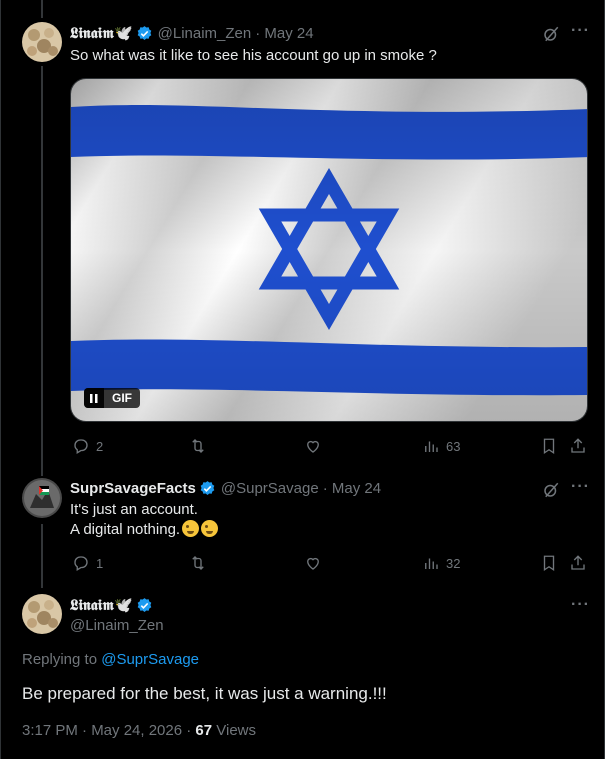 Image resolution: width=605 pixels, height=759 pixels. Describe the element at coordinates (100, 446) in the screenshot. I see `reply-count: 2` at that location.